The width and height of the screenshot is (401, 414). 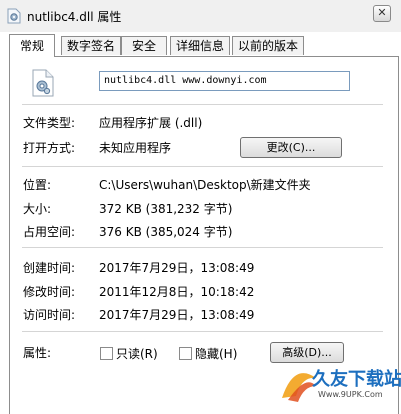 What do you see at coordinates (177, 315) in the screenshot?
I see `accessed-value: 2017年7月29日，13:08:49` at bounding box center [177, 315].